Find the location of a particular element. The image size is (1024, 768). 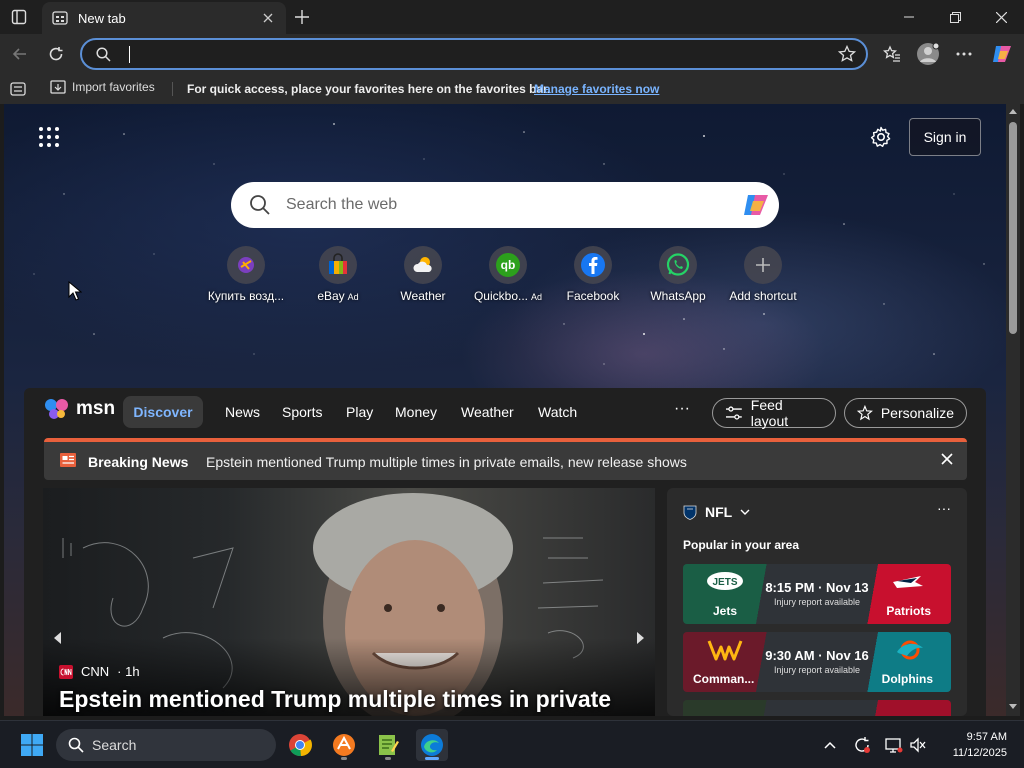

chevron-up-icon is located at coordinates (830, 745).